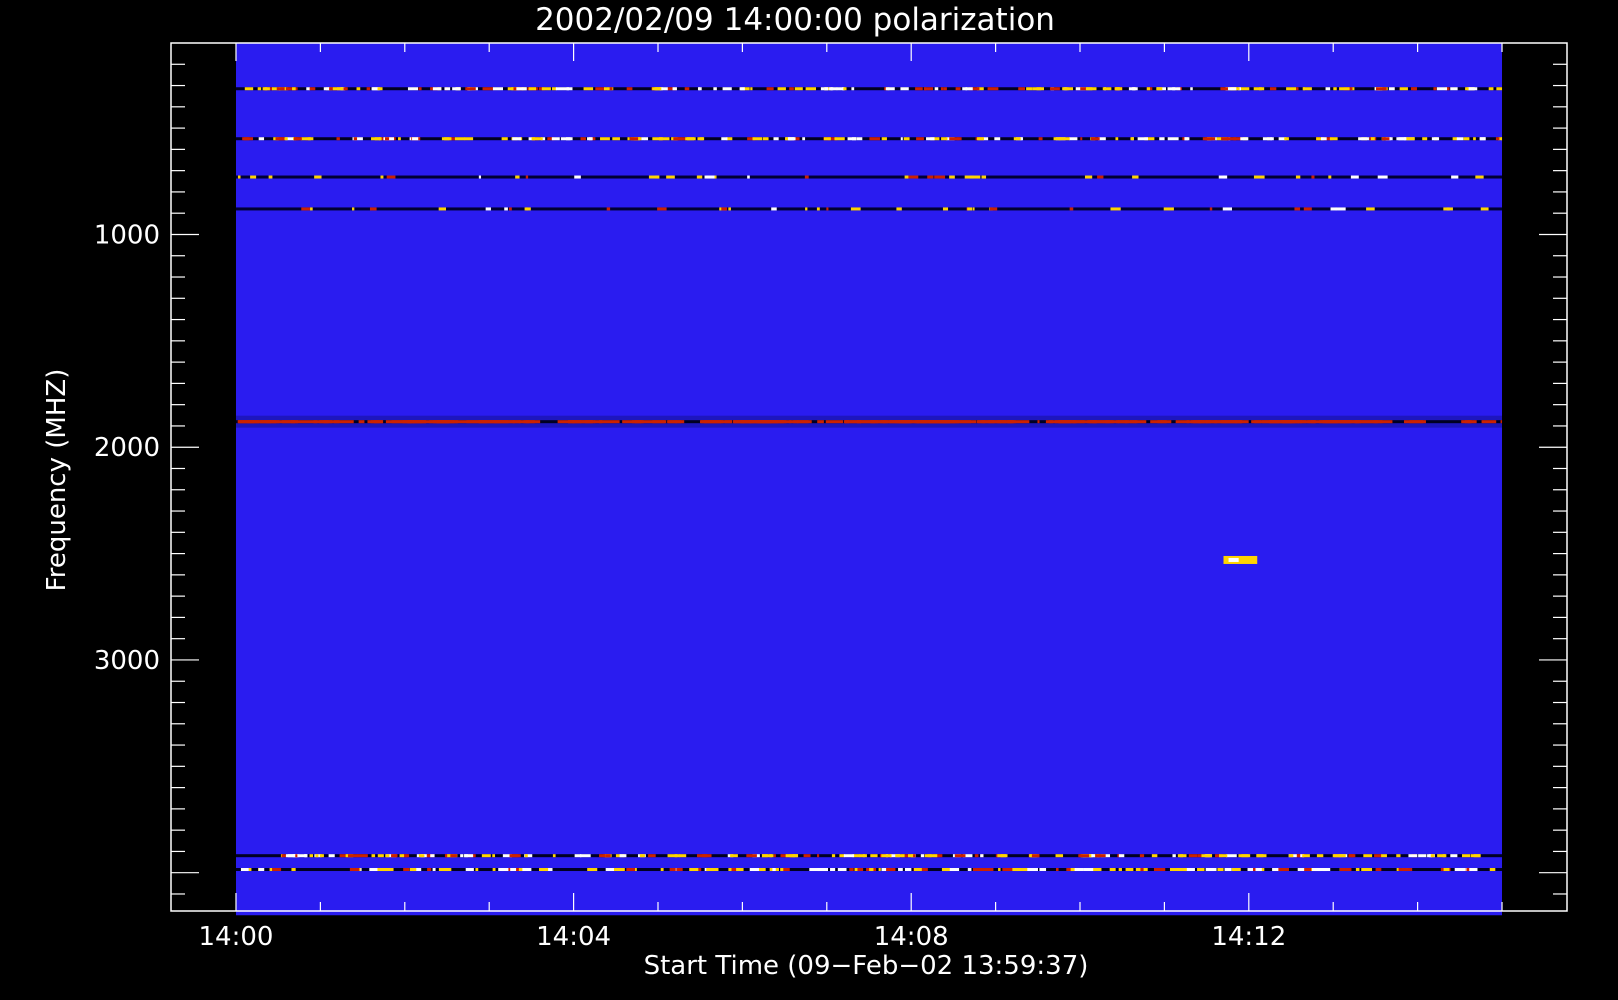  What do you see at coordinates (911, 937) in the screenshot?
I see `x-tick-label: 14:08` at bounding box center [911, 937].